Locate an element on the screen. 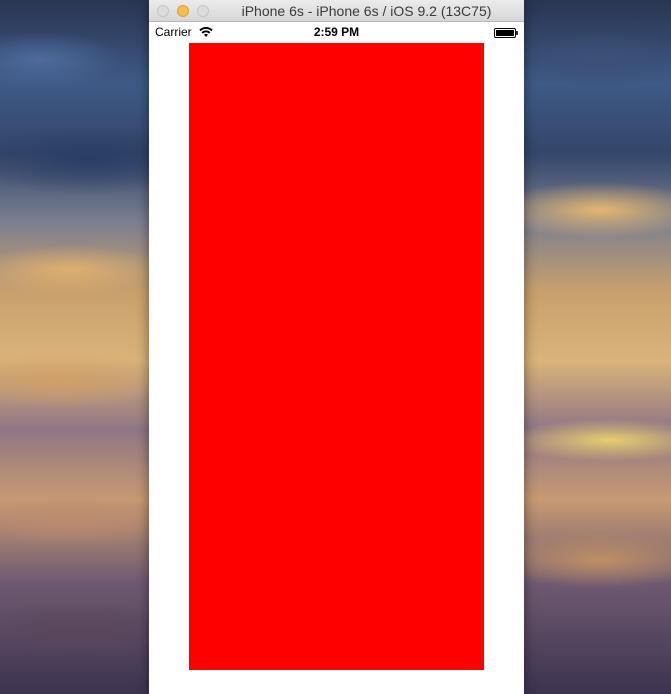 The image size is (671, 694). status-time: 2:59 PM is located at coordinates (336, 32).